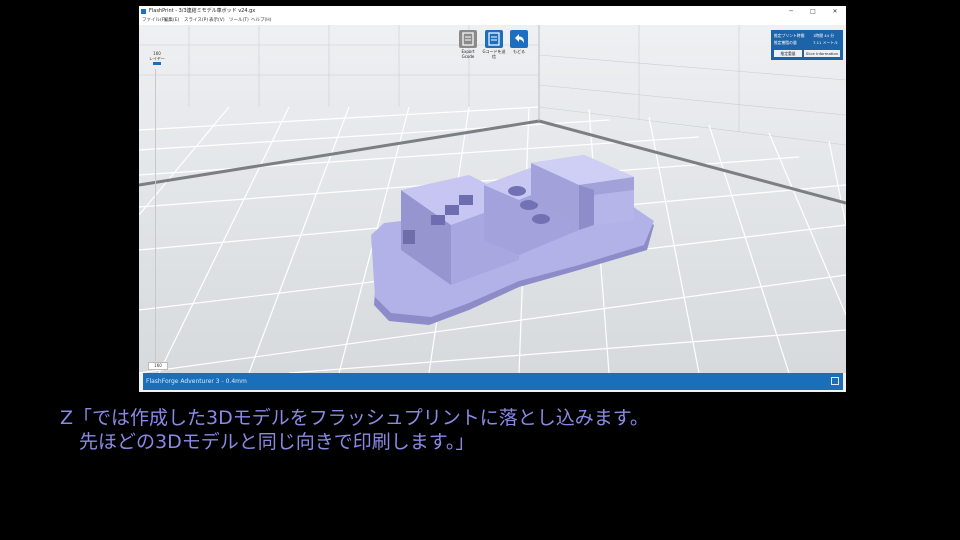  Describe the element at coordinates (789, 35) in the screenshot. I see `print-time-label: 推定プリント時間` at that location.